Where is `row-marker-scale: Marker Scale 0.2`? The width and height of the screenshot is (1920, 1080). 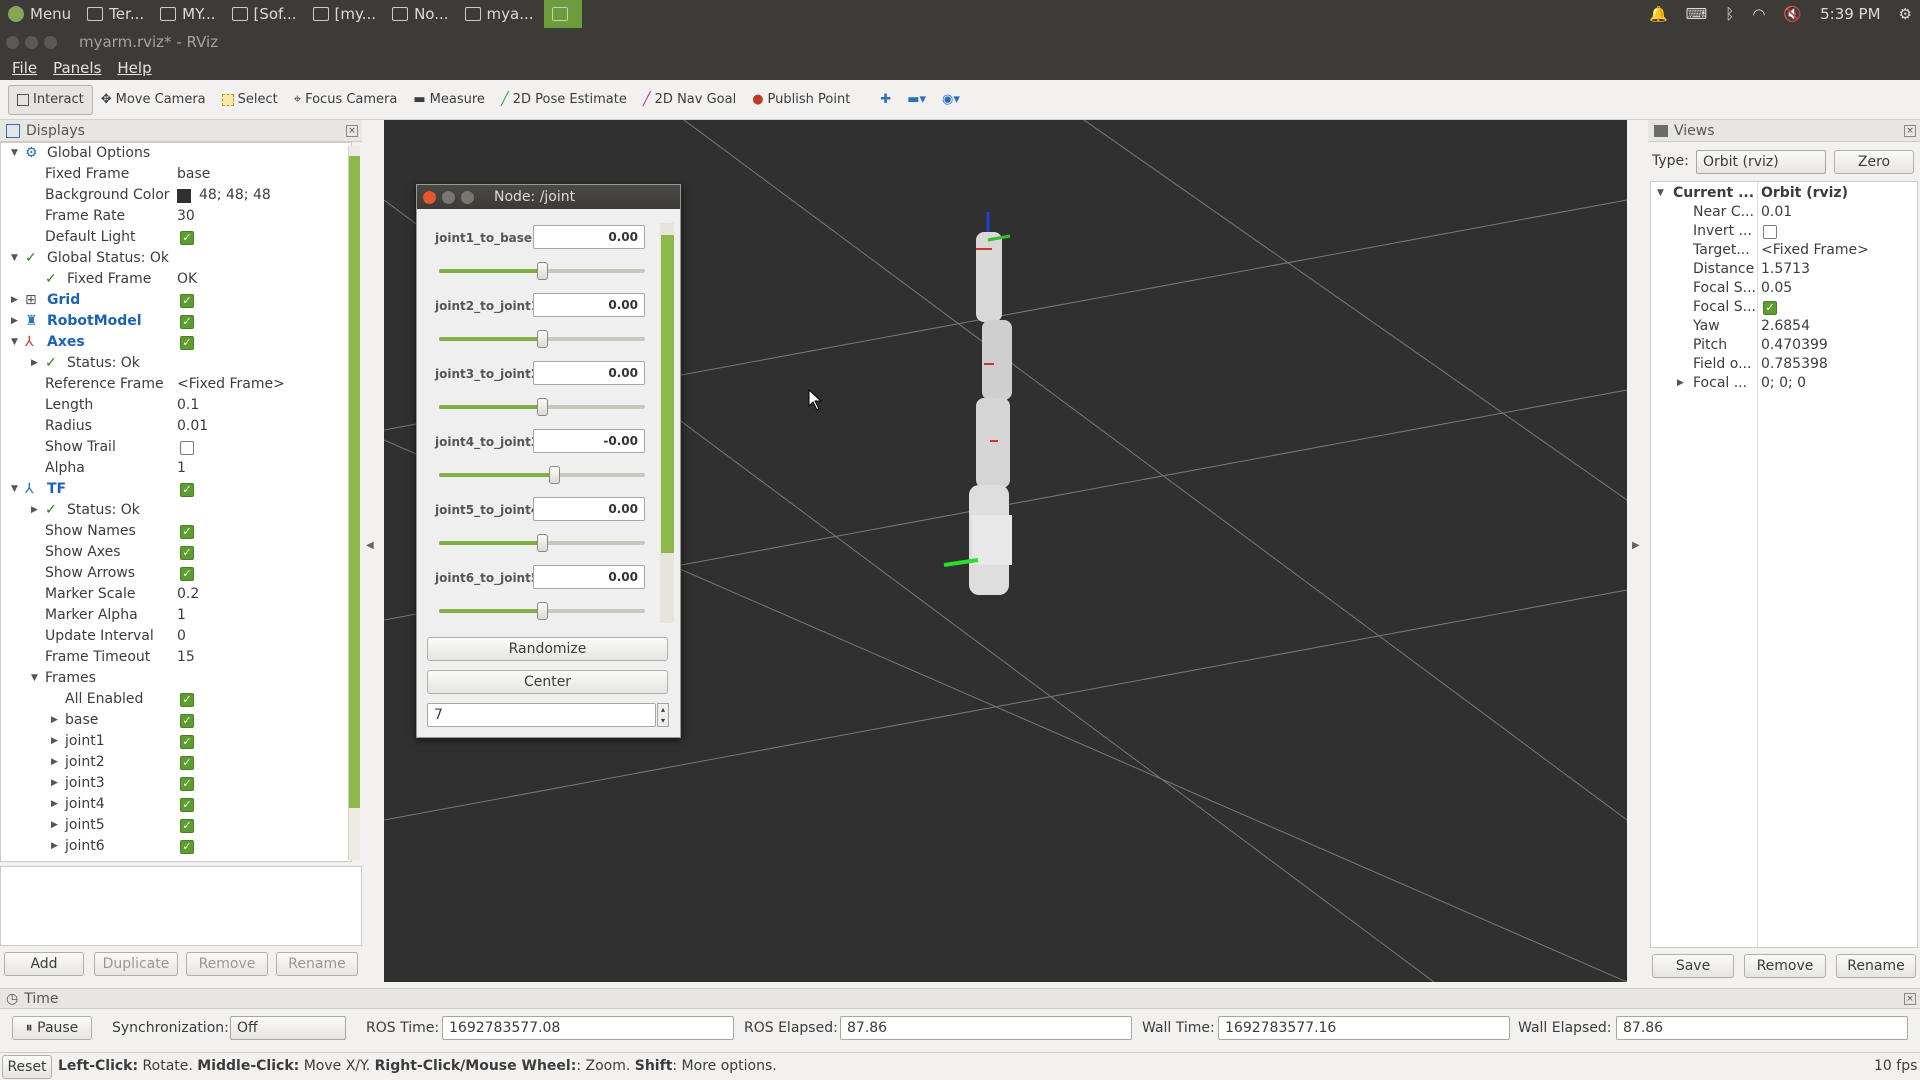 row-marker-scale: Marker Scale 0.2 is located at coordinates (176, 594).